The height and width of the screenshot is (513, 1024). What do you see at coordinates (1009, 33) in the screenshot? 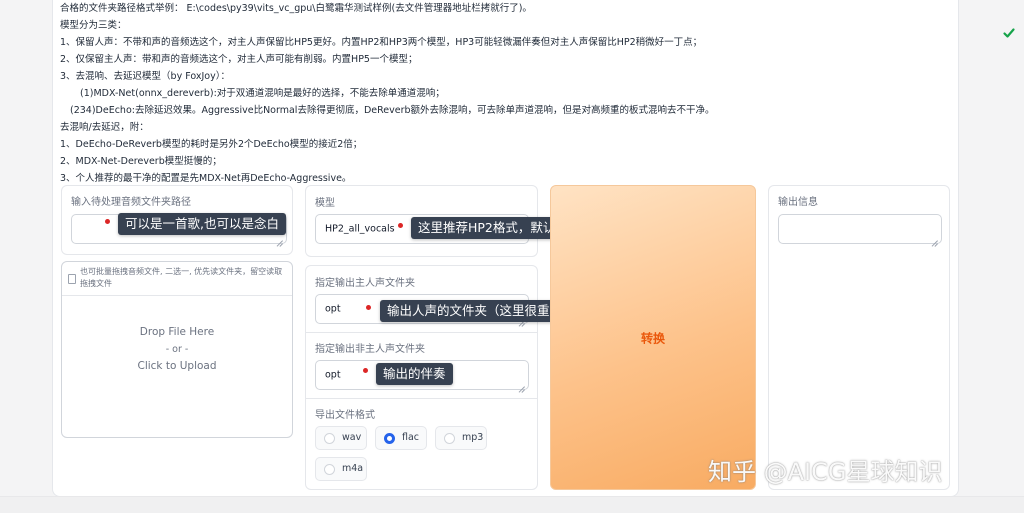
I see `brand-check-icon` at bounding box center [1009, 33].